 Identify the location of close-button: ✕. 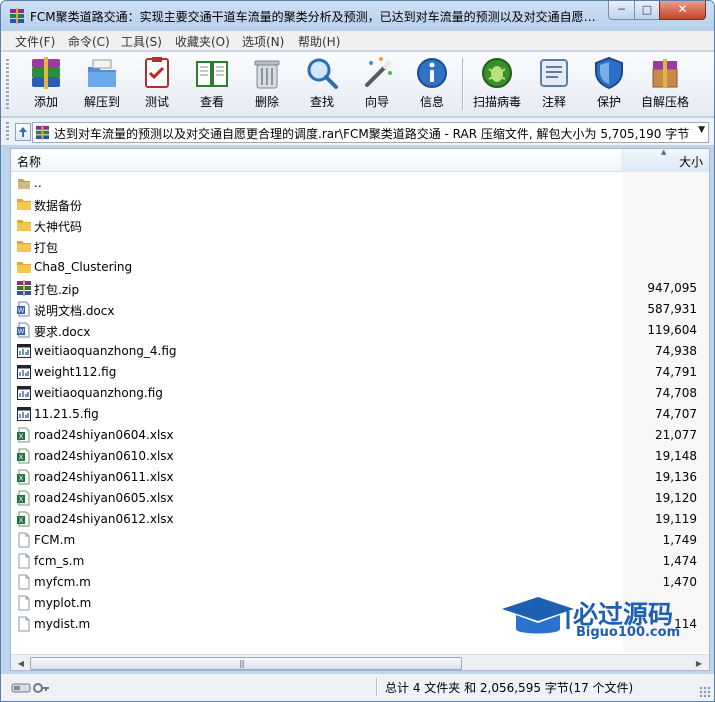
(682, 10).